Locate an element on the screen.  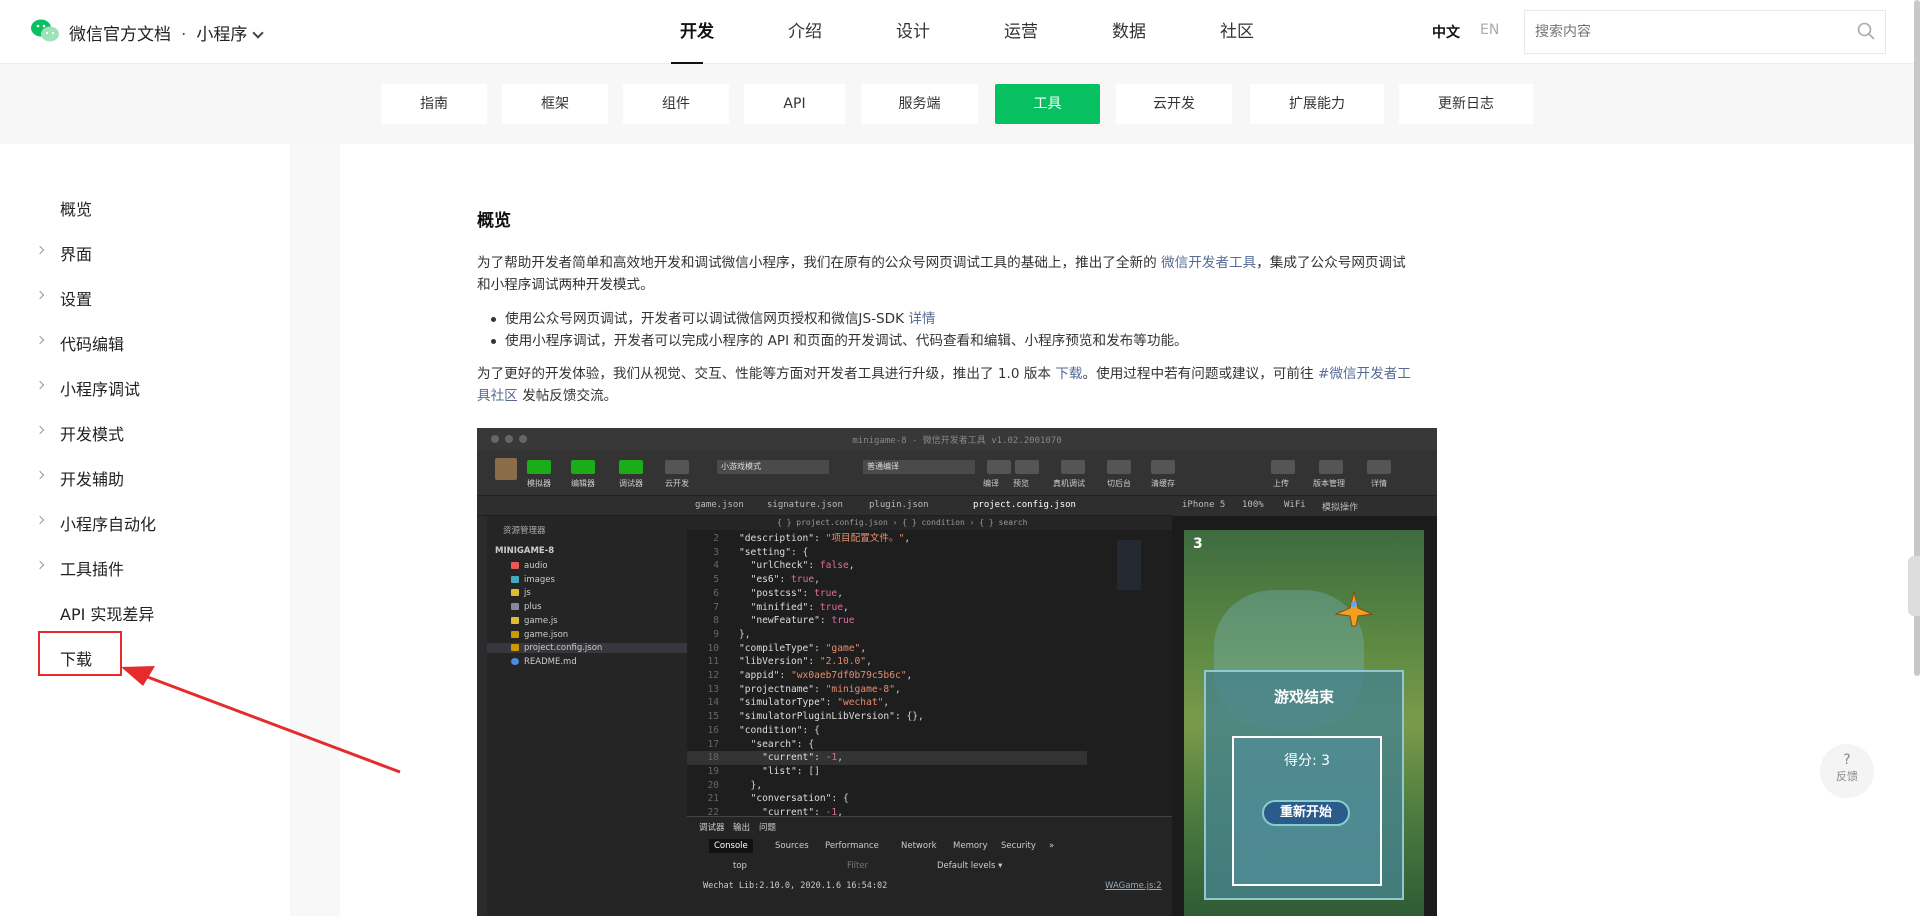
list-item: README.md is located at coordinates (544, 662).